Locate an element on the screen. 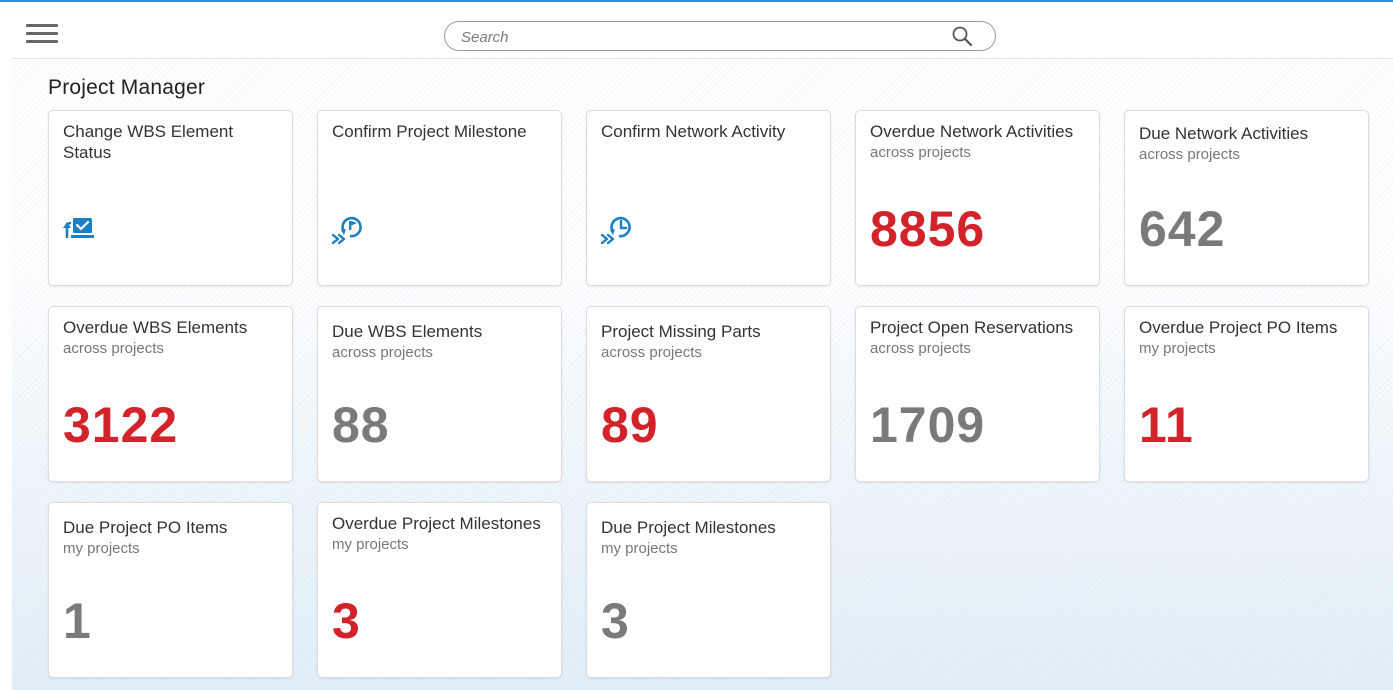 This screenshot has height=690, width=1393. tile-project-missing-parts: Project Missing Parts across projects 89 is located at coordinates (708, 394).